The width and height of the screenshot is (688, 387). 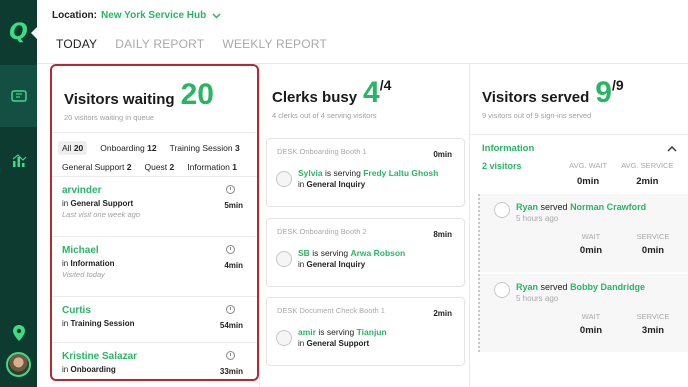 I want to click on visitor-name: arvinder, so click(x=82, y=190).